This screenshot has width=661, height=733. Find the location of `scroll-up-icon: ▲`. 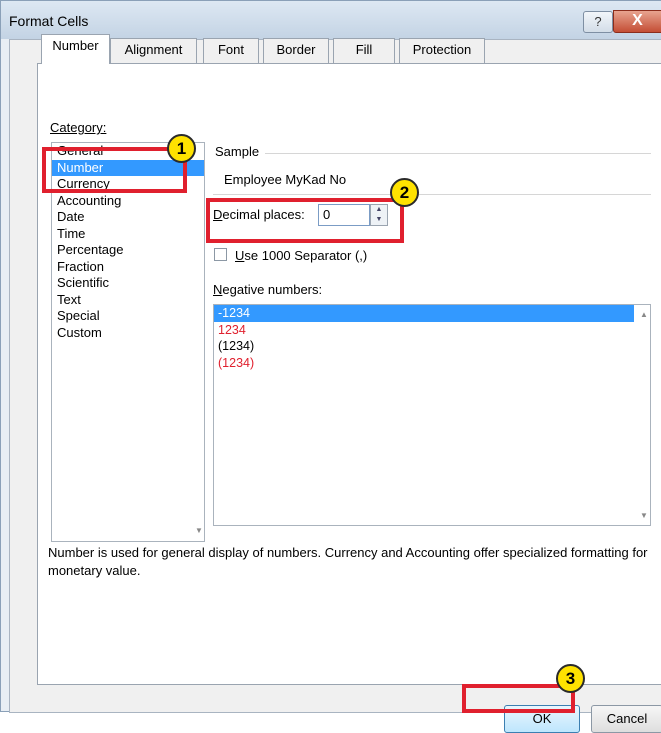

scroll-up-icon: ▲ is located at coordinates (644, 314).